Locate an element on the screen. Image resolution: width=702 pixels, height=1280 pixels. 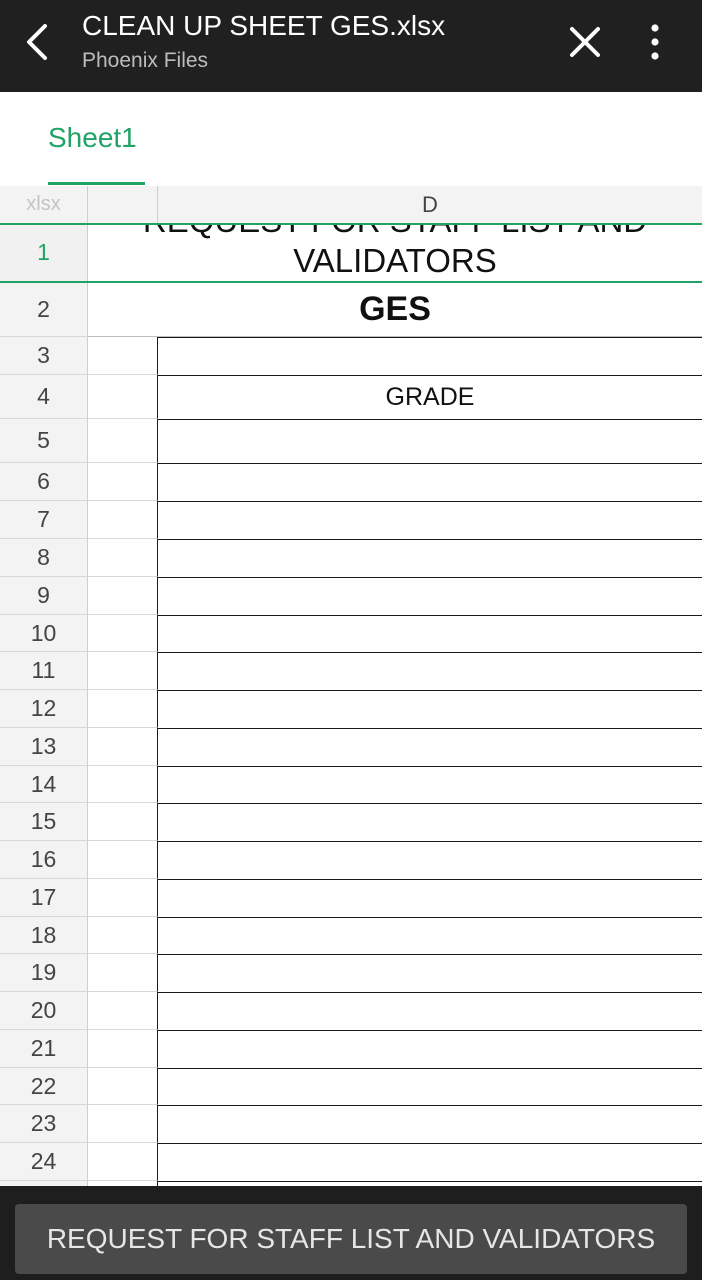
cell-row1-title: REQUEST FOR STAFF LIST AND VALIDATORS is located at coordinates (395, 253).